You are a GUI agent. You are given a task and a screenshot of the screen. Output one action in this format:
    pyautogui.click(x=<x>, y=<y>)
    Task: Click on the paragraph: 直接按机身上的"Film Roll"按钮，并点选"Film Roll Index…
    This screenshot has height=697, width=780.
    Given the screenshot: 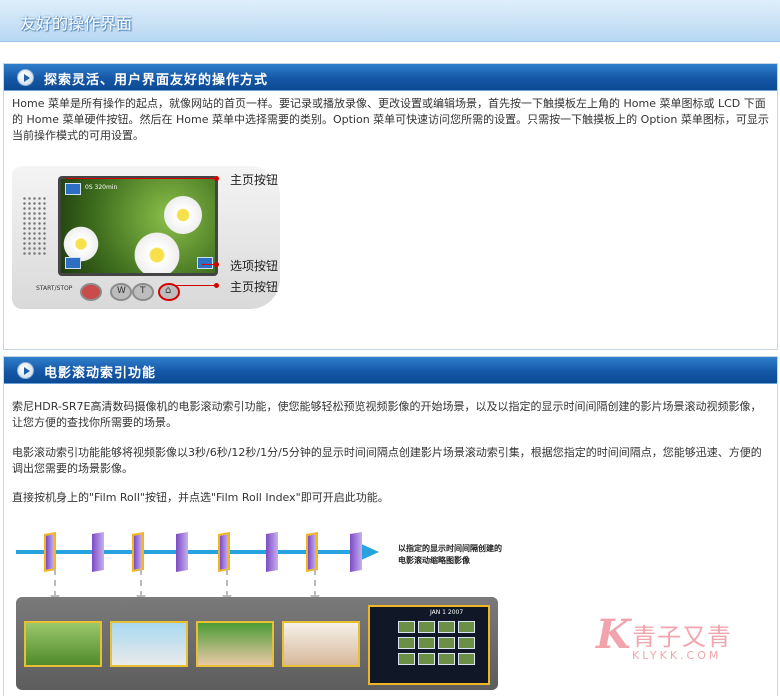 What is the action you would take?
    pyautogui.click(x=200, y=497)
    